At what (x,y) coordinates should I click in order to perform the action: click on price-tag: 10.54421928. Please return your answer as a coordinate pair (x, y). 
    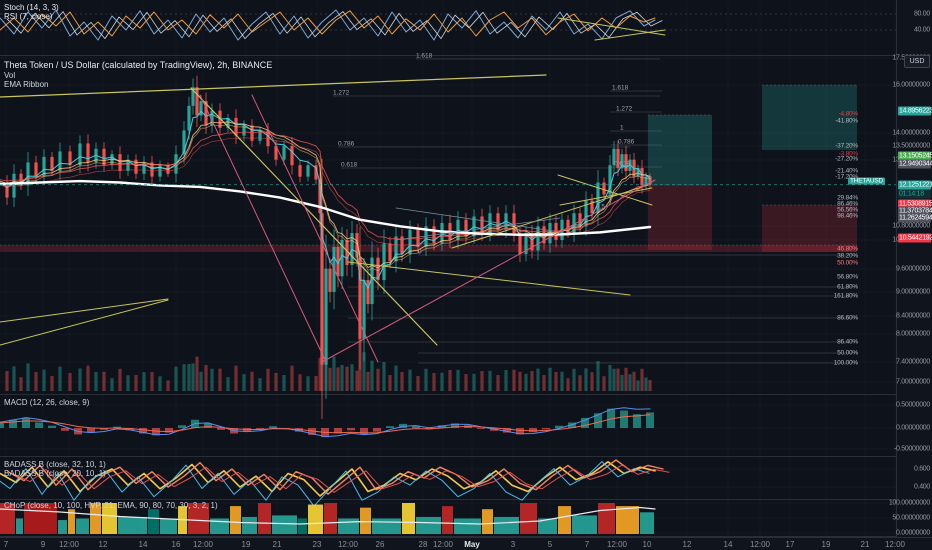
    Looking at the image, I should click on (915, 238).